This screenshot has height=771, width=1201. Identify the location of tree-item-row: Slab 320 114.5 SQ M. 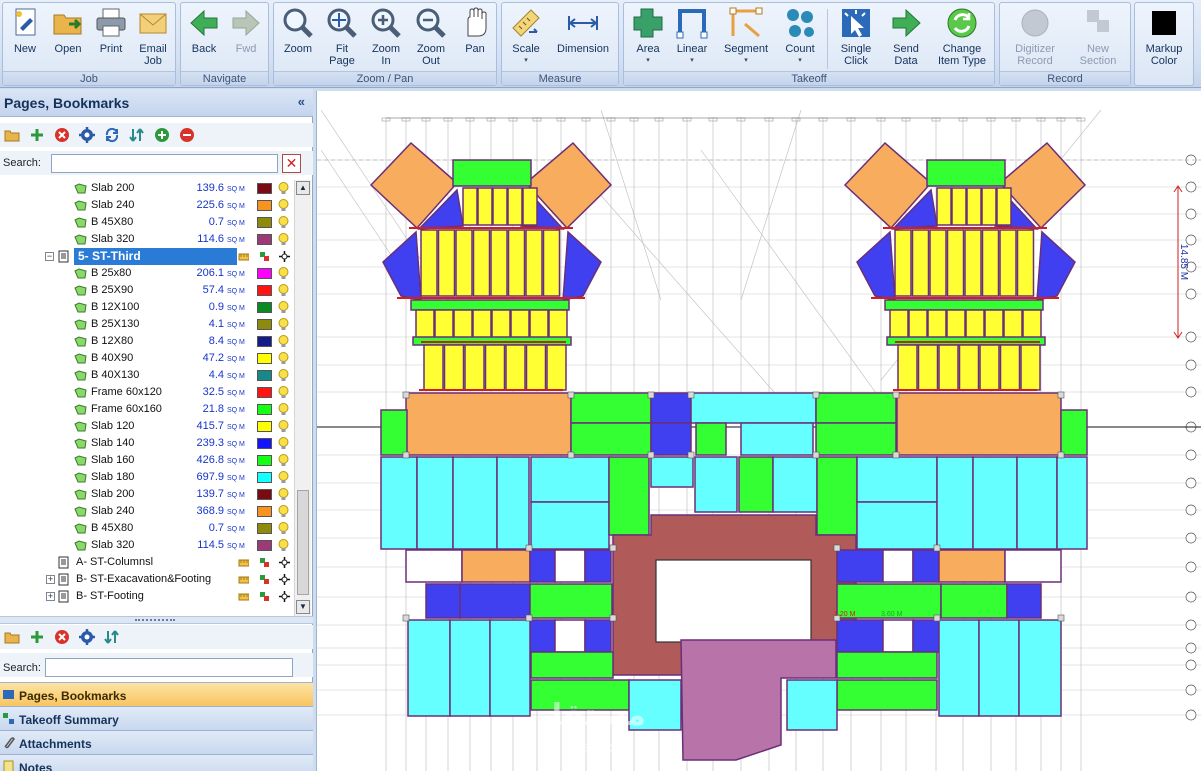
(147, 545).